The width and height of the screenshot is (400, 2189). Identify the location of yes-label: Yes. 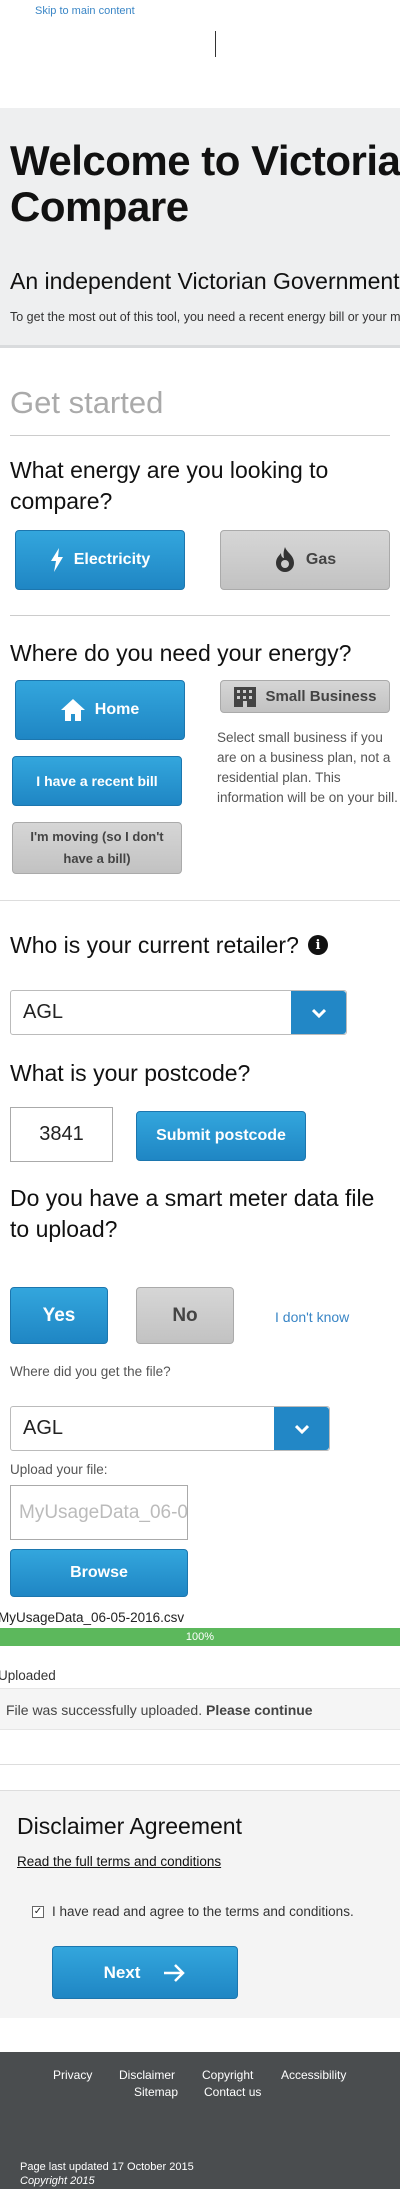
(59, 1315).